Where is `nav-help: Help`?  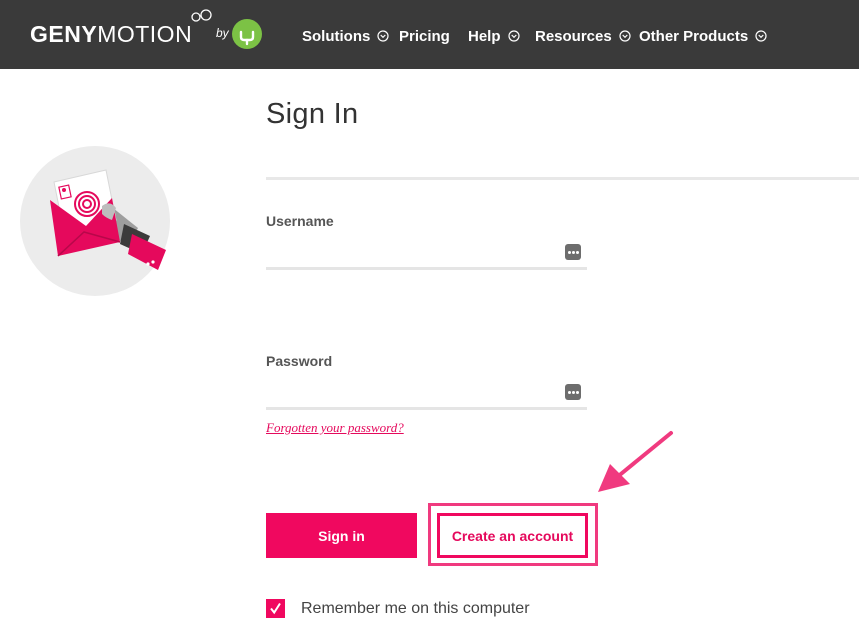
nav-help: Help is located at coordinates (494, 36).